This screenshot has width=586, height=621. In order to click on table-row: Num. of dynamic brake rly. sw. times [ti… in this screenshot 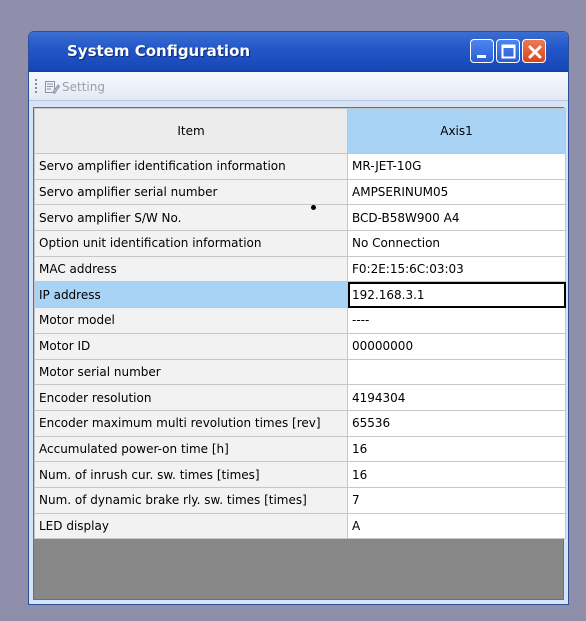, I will do `click(300, 500)`.